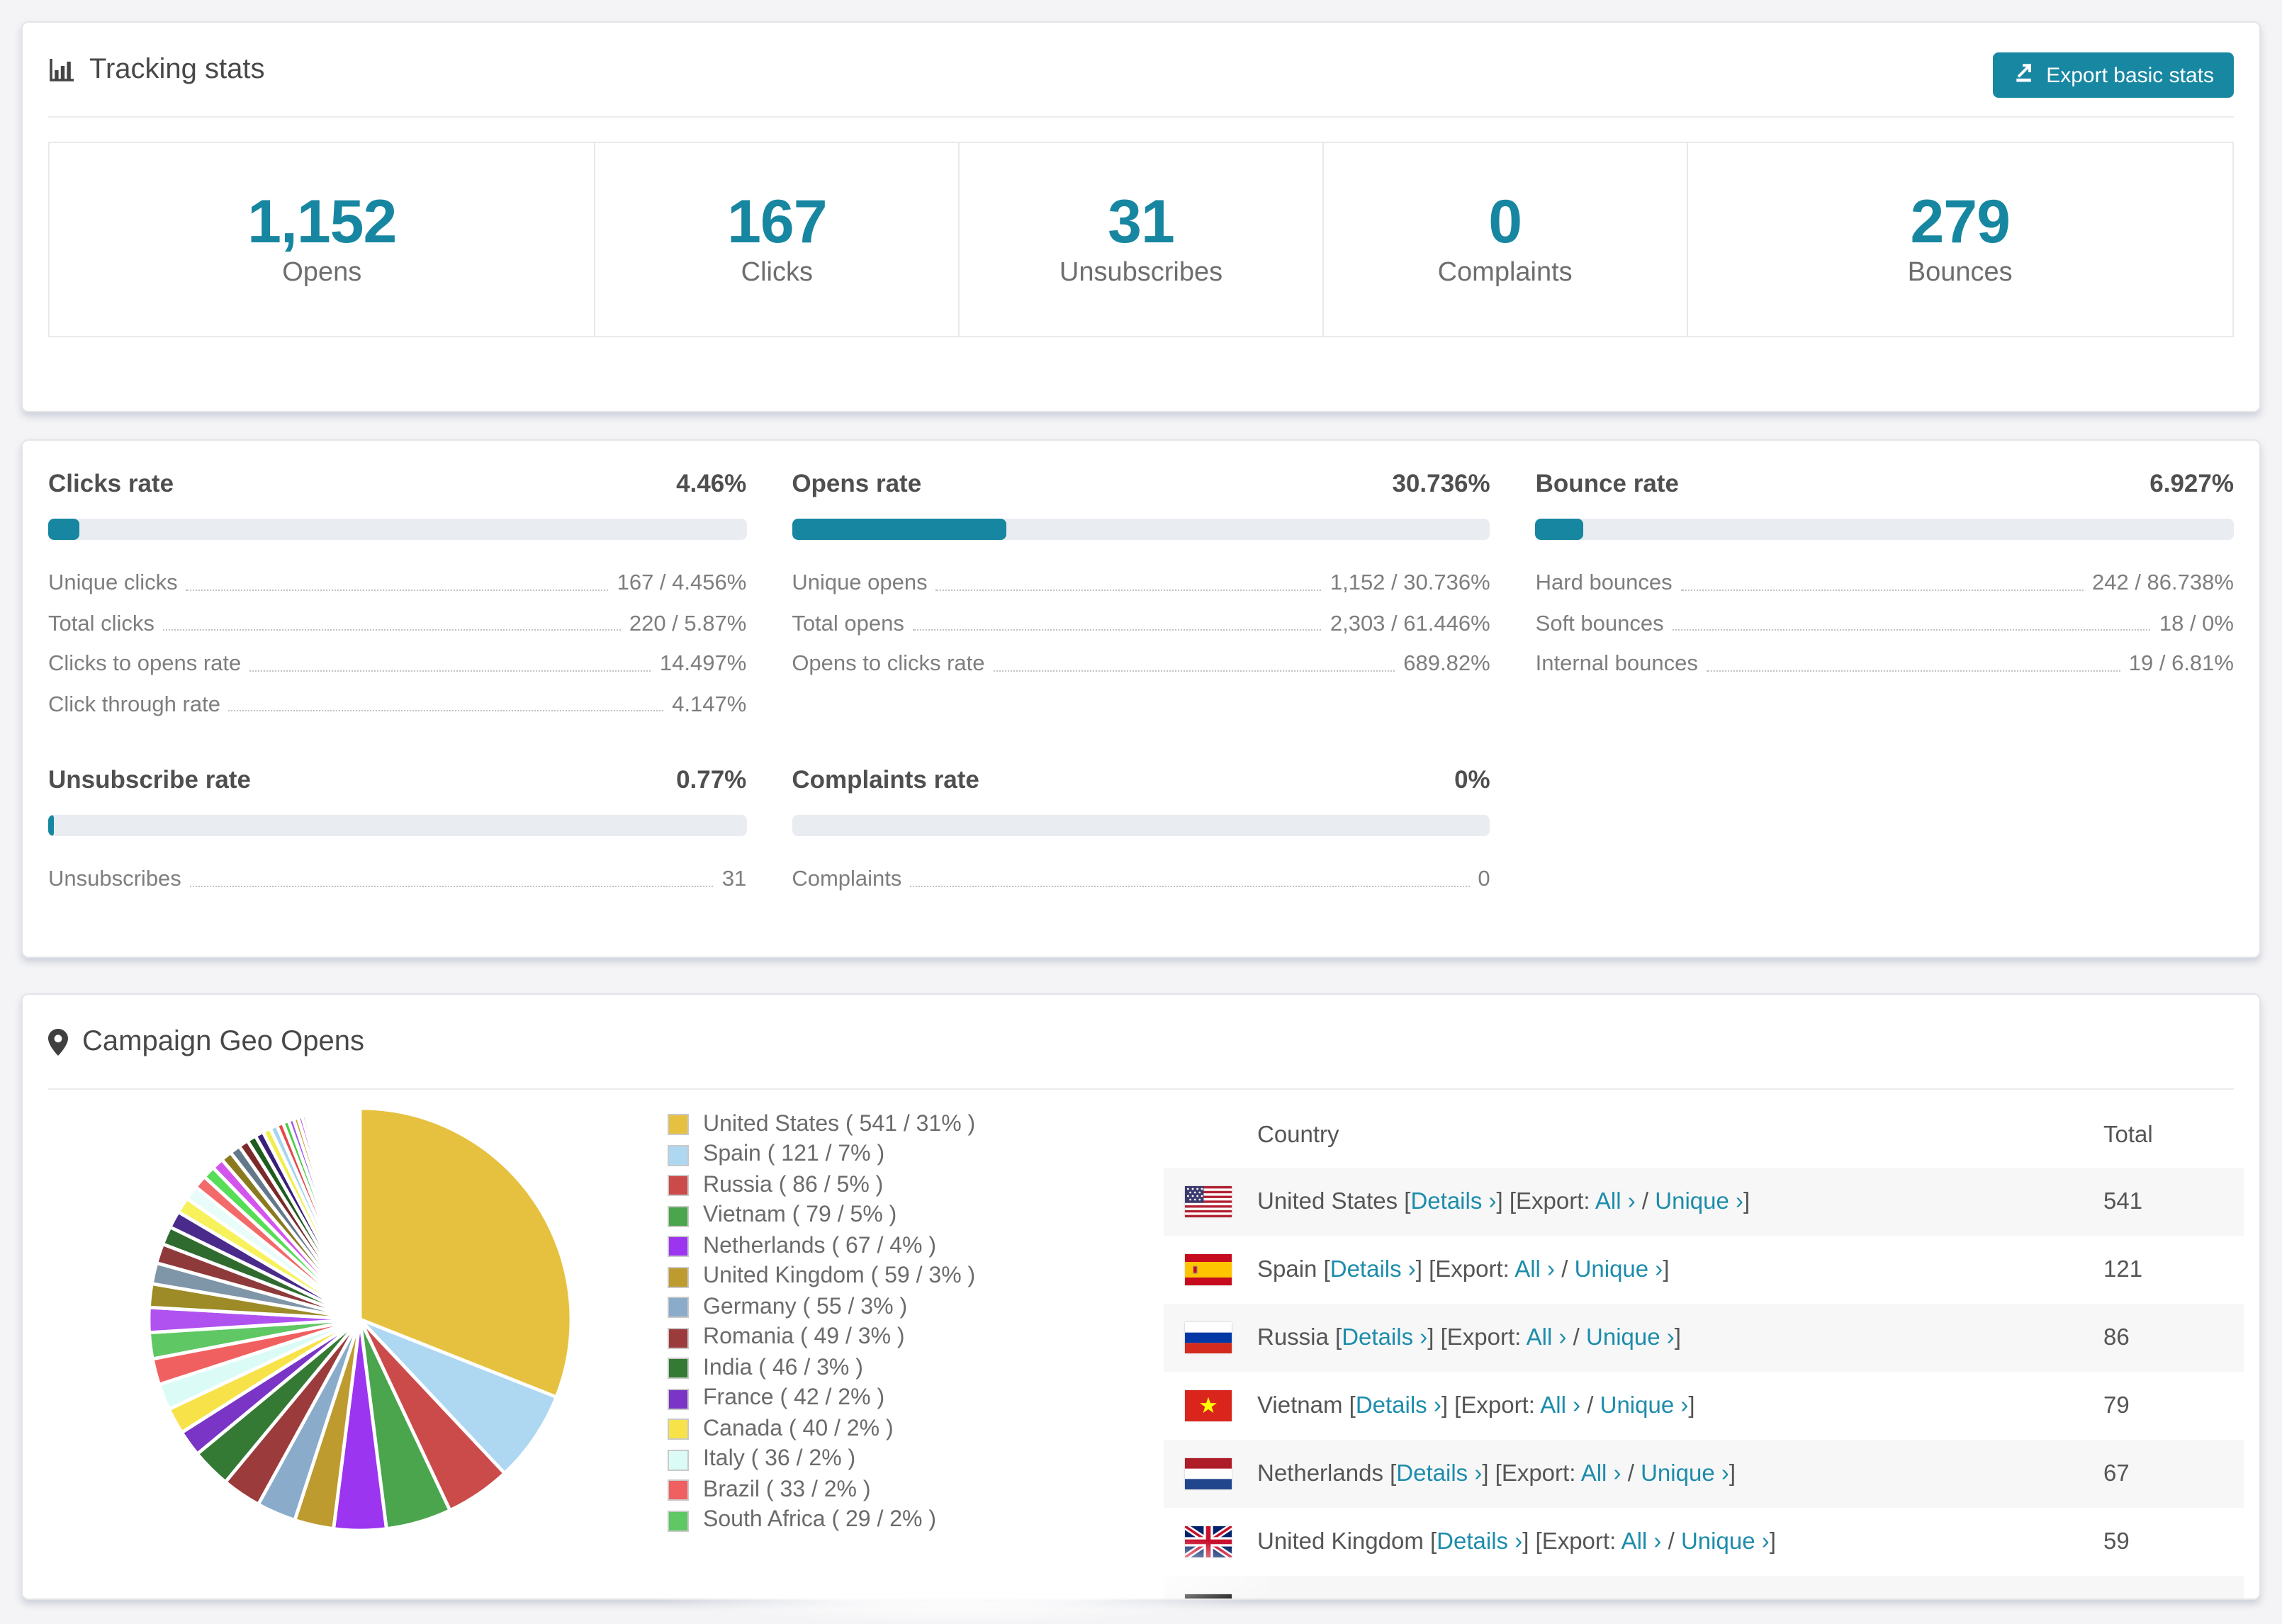 The width and height of the screenshot is (2282, 1624). What do you see at coordinates (1885, 665) in the screenshot?
I see `metric-row: Internal bounces 19 / 6.81%` at bounding box center [1885, 665].